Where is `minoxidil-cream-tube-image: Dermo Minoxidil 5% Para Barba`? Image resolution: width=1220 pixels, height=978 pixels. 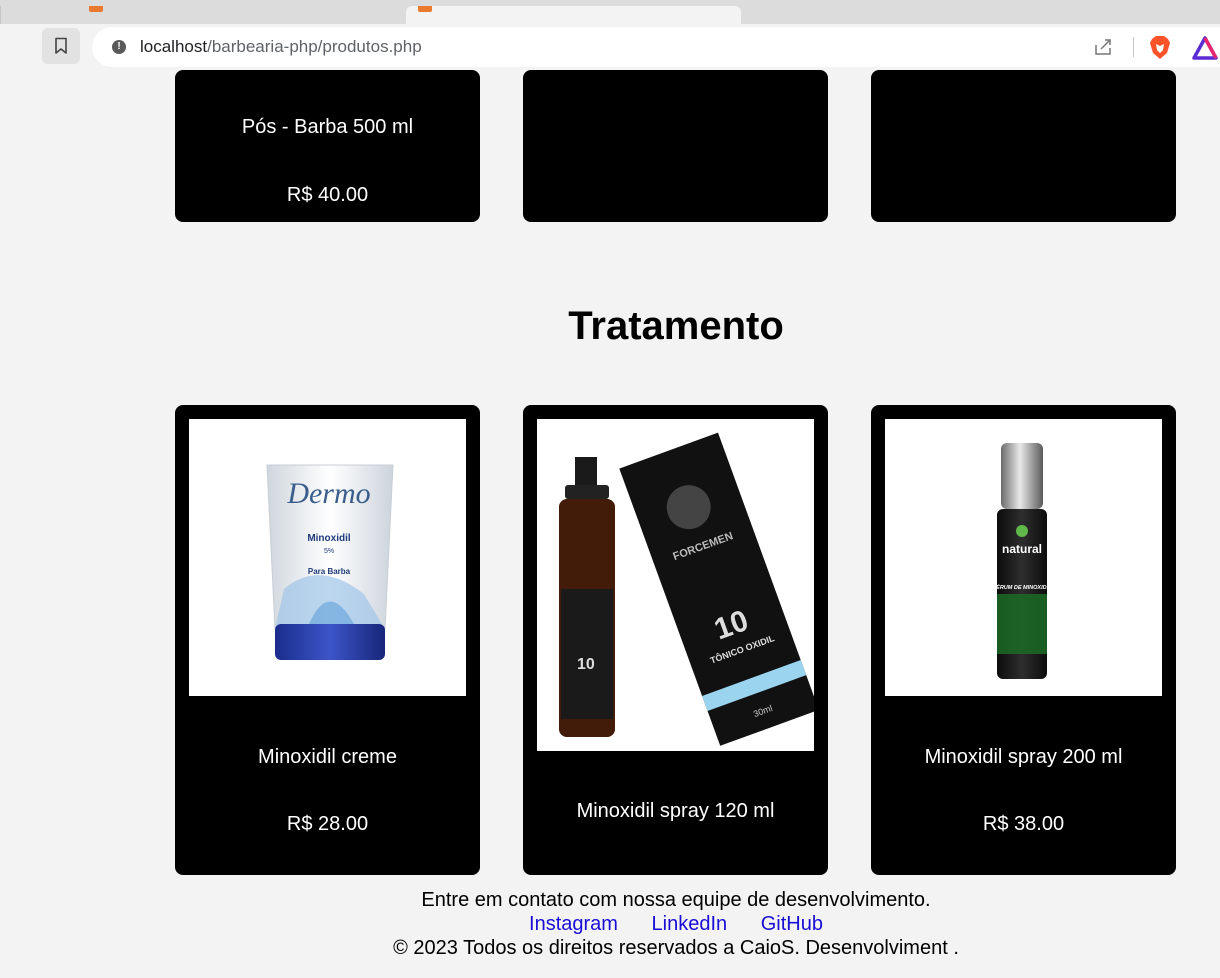
minoxidil-cream-tube-image: Dermo Minoxidil 5% Para Barba is located at coordinates (330, 562).